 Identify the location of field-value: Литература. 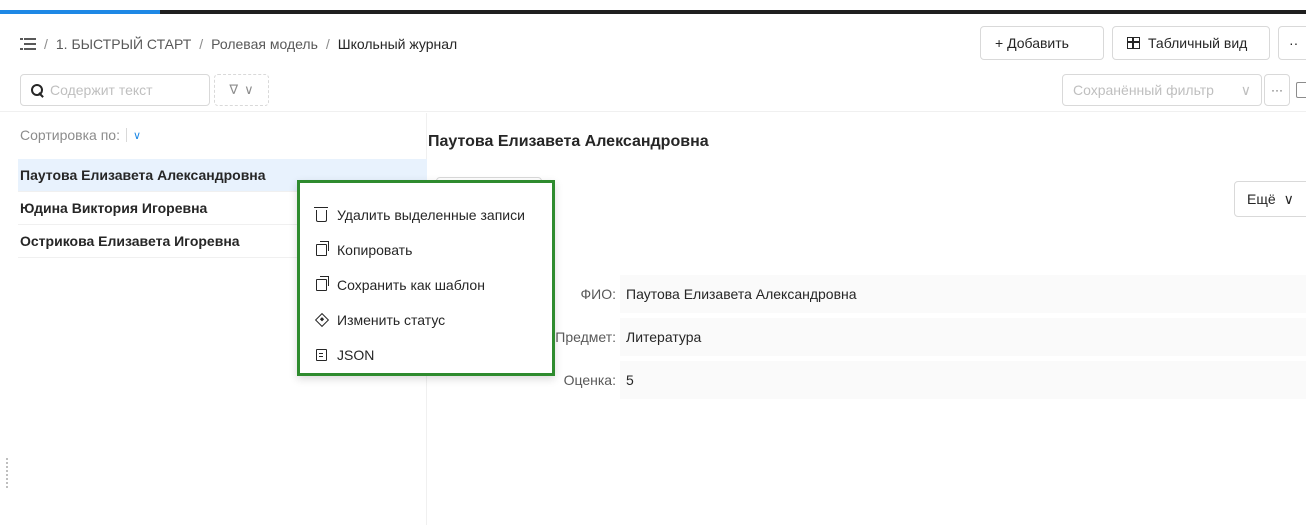
(963, 337).